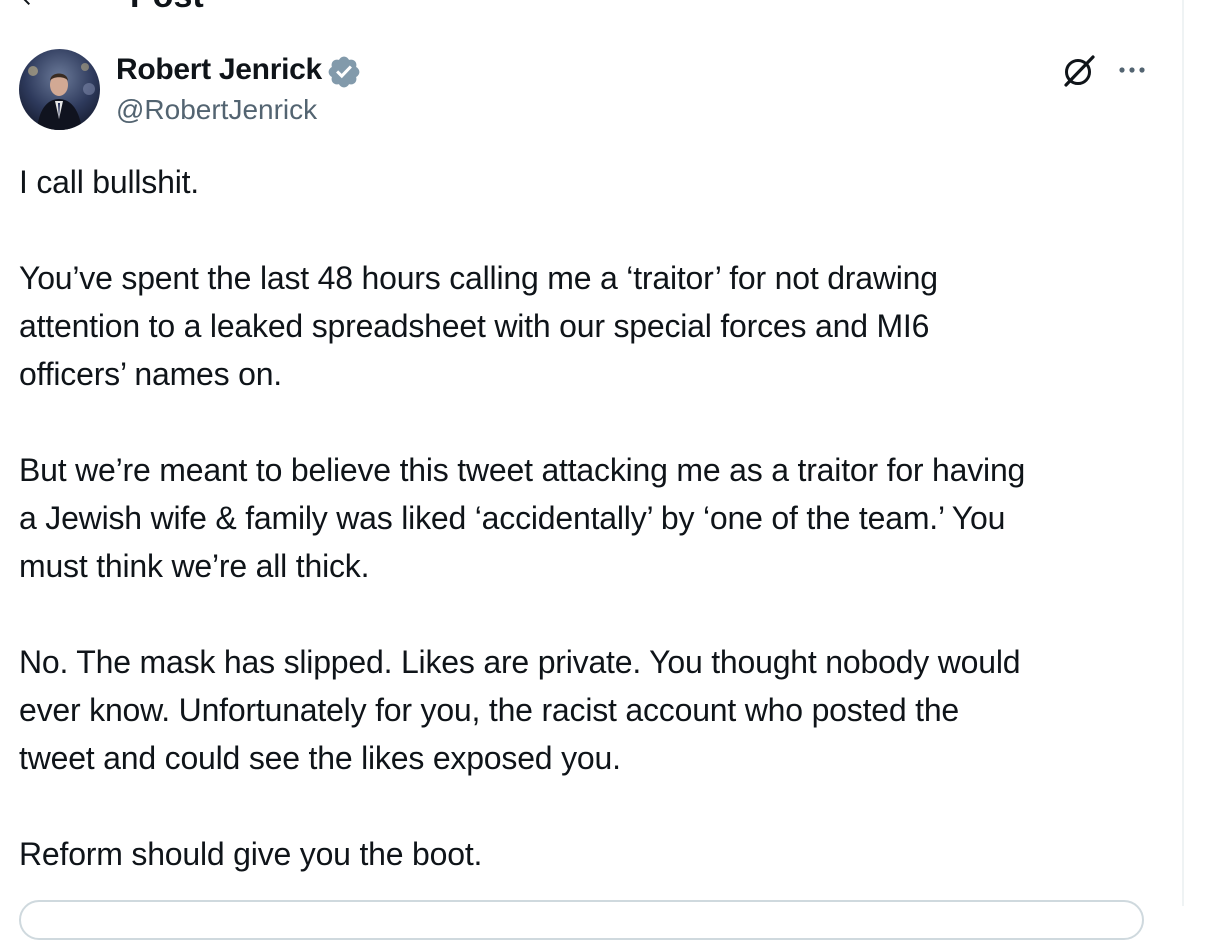 This screenshot has height=940, width=1224. What do you see at coordinates (300, 7) in the screenshot?
I see `post-header: Post` at bounding box center [300, 7].